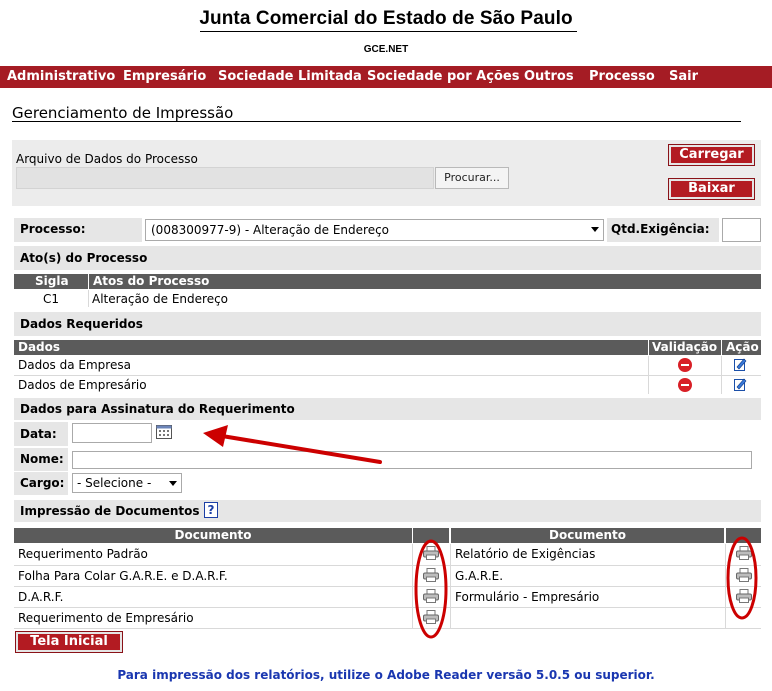 The image size is (772, 691). Describe the element at coordinates (164, 76) in the screenshot. I see `menu-item-empresario: Empresário` at that location.